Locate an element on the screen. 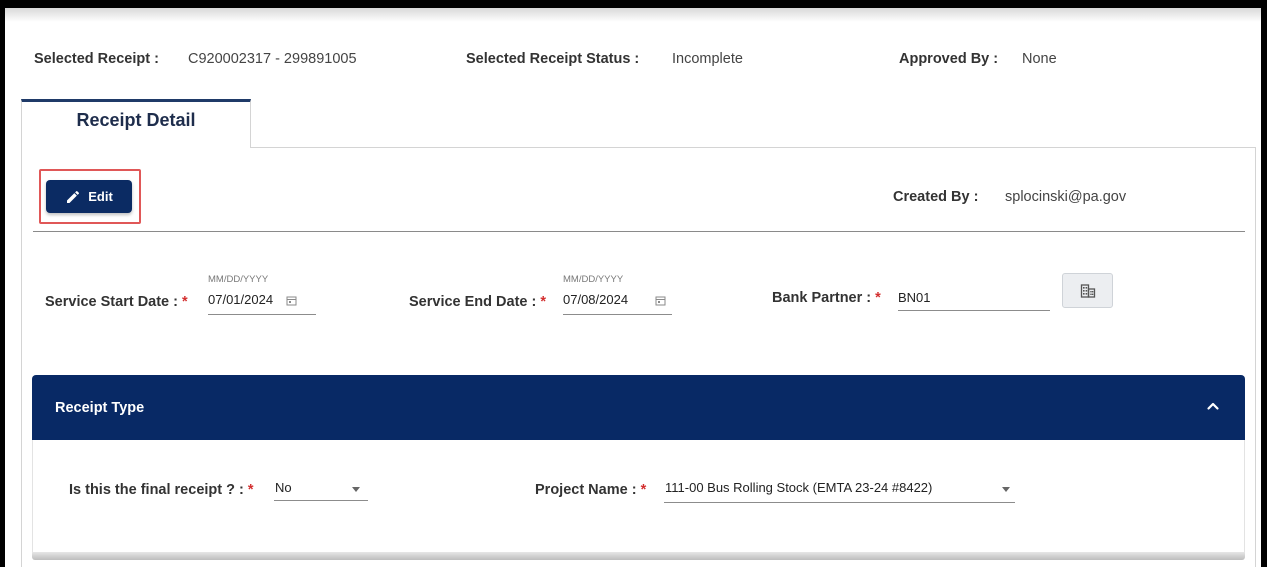 The height and width of the screenshot is (567, 1267). screenshot-frame-left is located at coordinates (2, 283).